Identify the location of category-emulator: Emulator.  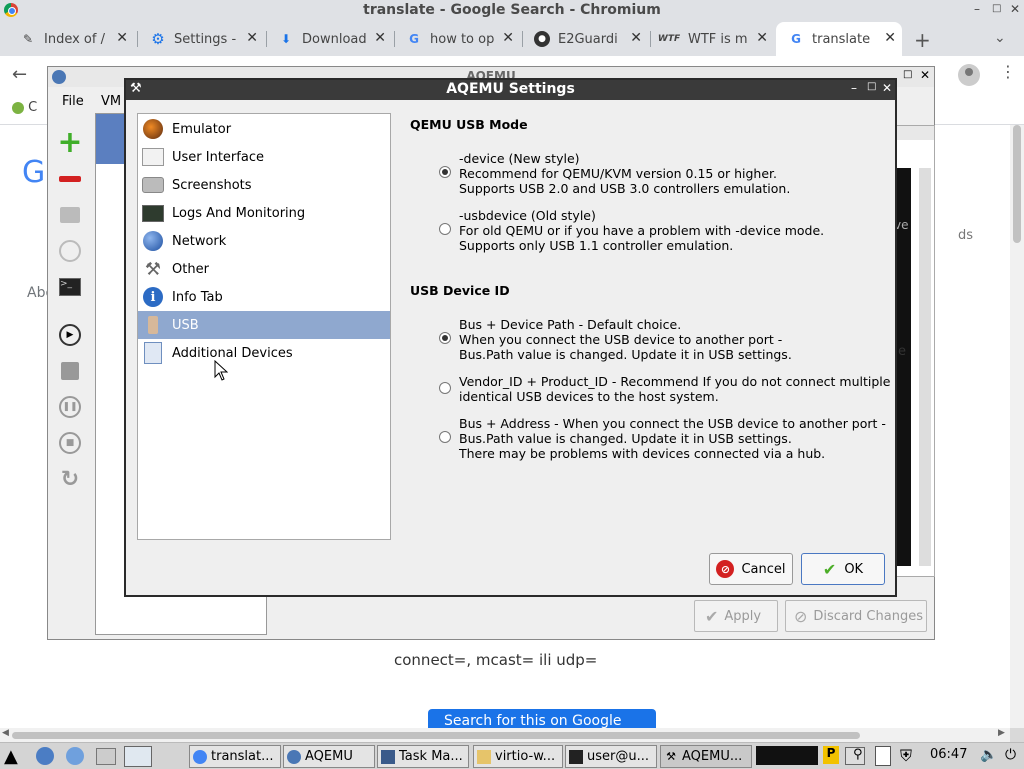
(264, 129).